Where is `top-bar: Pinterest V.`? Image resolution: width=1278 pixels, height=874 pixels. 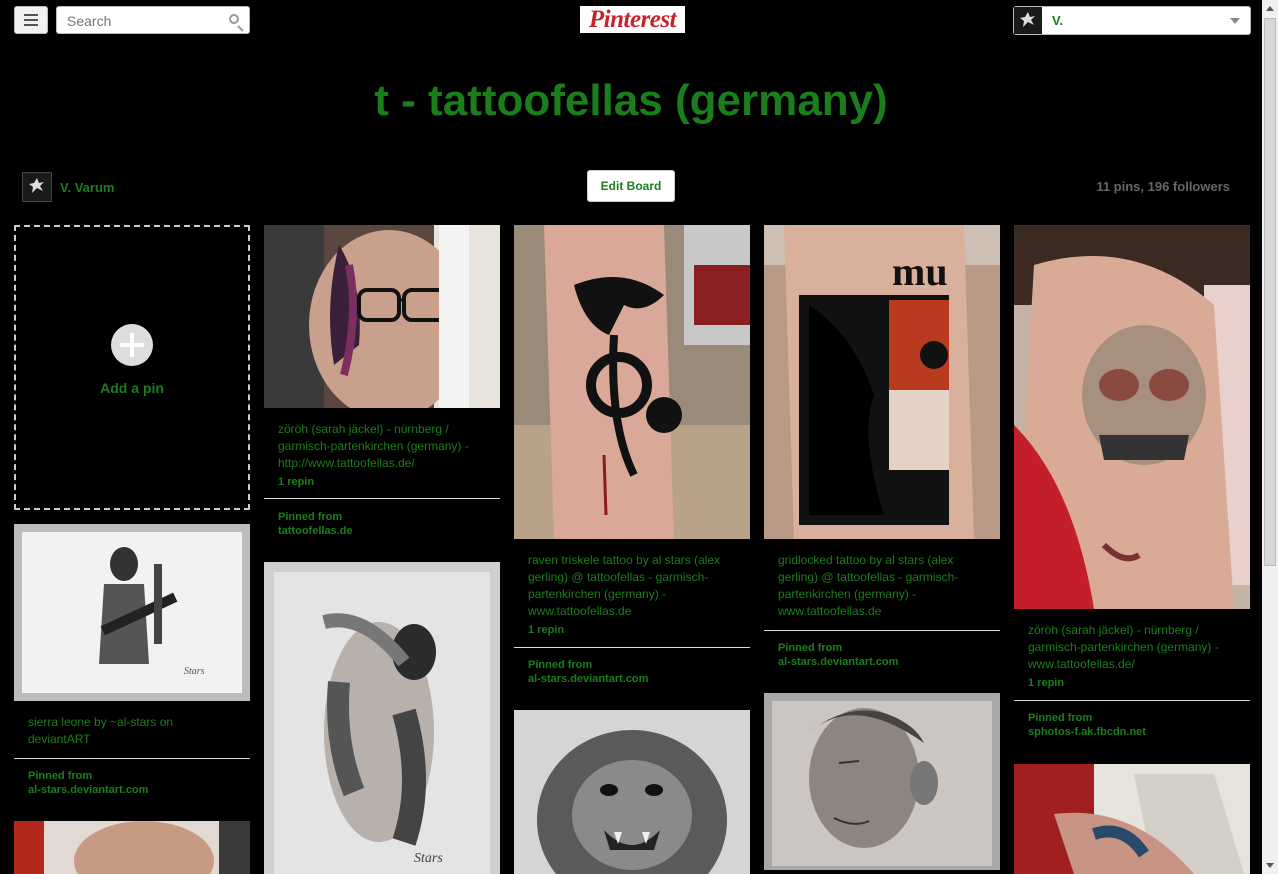 top-bar: Pinterest V. is located at coordinates (631, 20).